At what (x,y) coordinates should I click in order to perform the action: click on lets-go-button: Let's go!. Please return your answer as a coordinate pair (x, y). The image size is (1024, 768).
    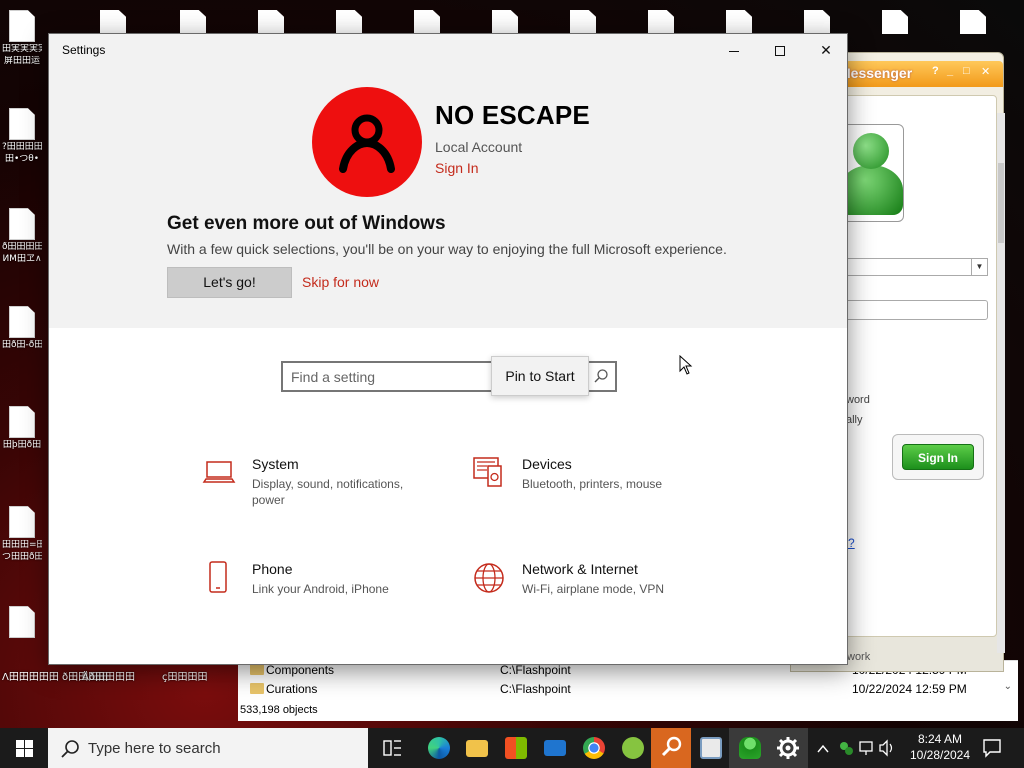
    Looking at the image, I should click on (229, 282).